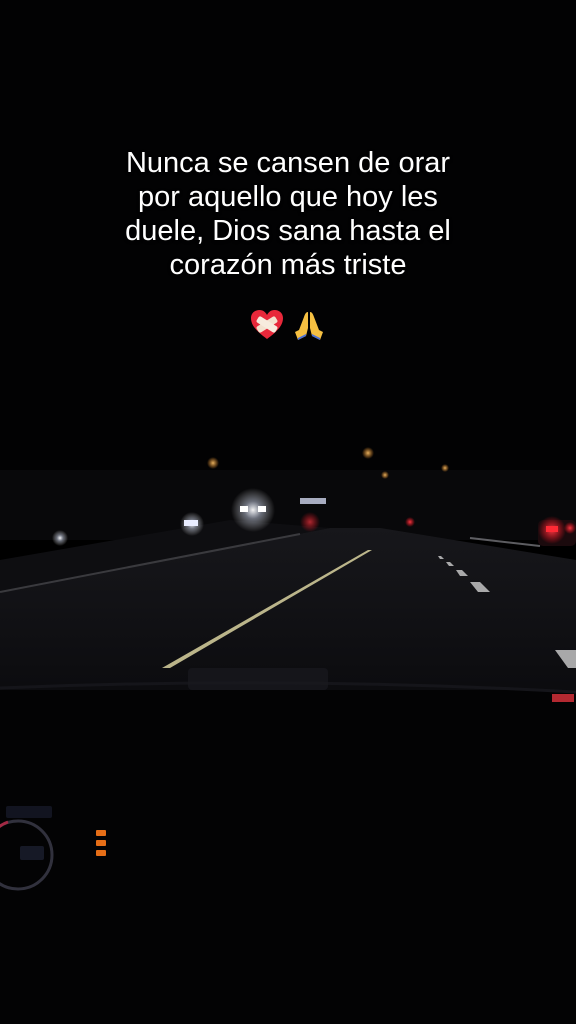 The width and height of the screenshot is (576, 1024). Describe the element at coordinates (262, 509) in the screenshot. I see `oncoming-headlight-right` at that location.